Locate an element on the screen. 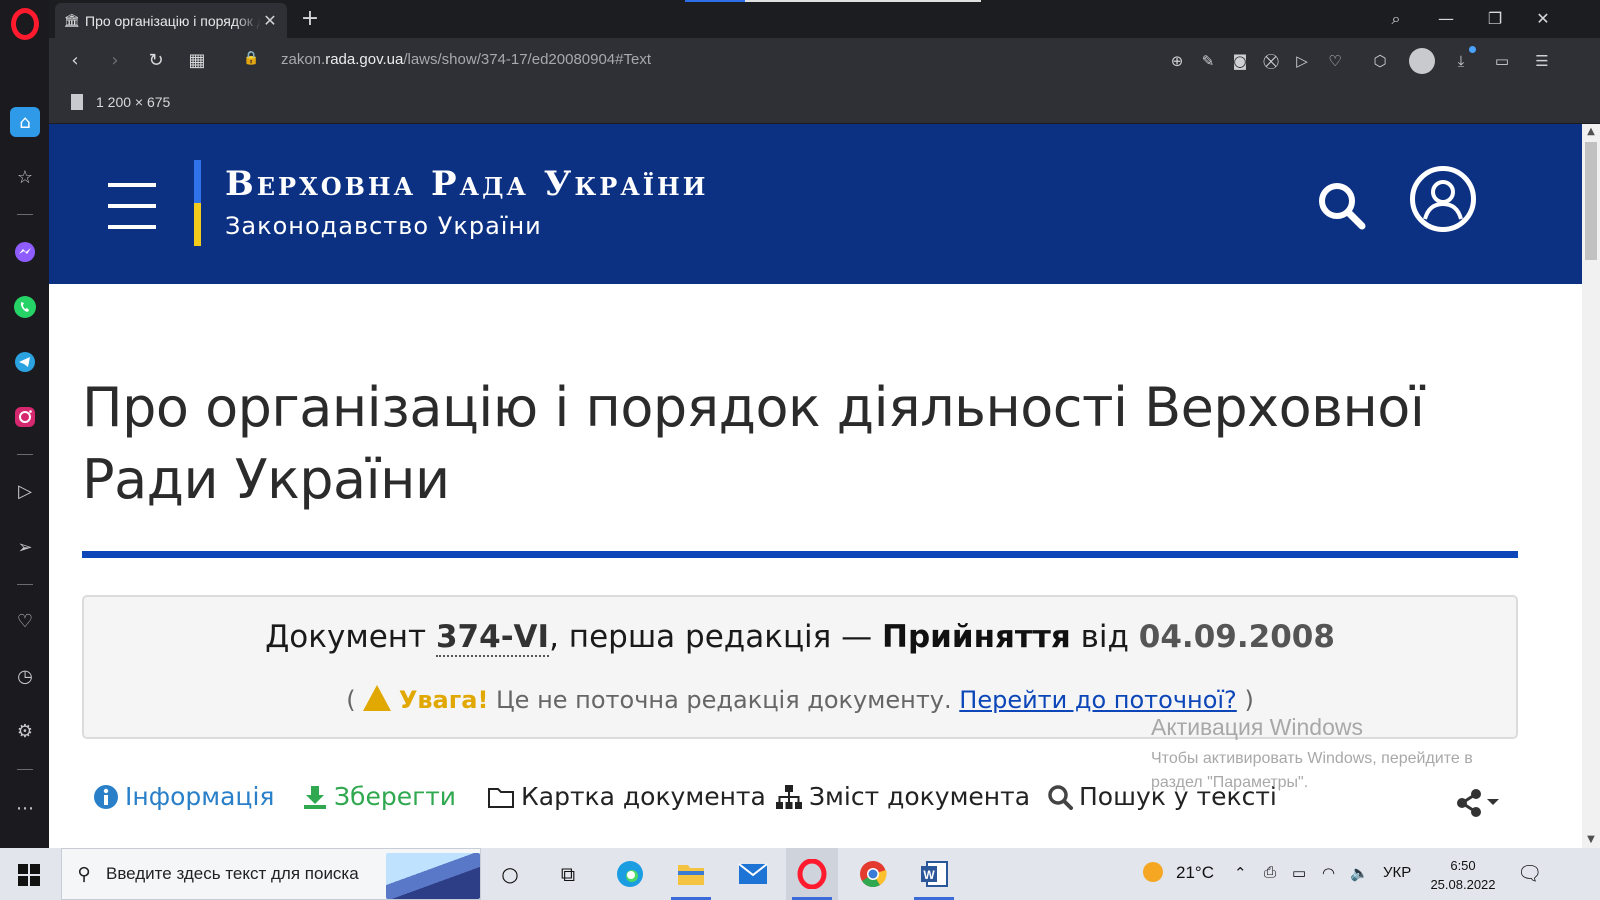  easy-setup-icon: ☰ is located at coordinates (1542, 61).